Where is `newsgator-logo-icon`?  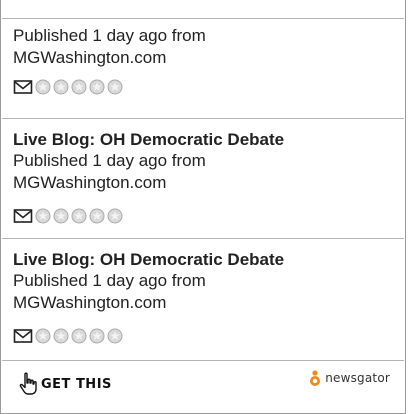 newsgator-logo-icon is located at coordinates (315, 378).